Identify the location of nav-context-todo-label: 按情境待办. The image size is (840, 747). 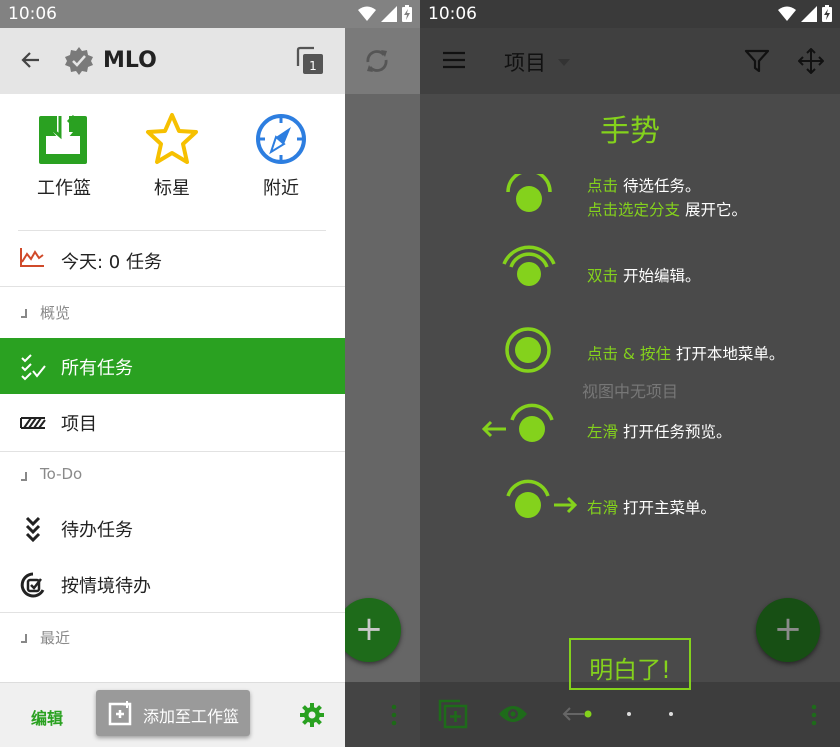
(106, 586).